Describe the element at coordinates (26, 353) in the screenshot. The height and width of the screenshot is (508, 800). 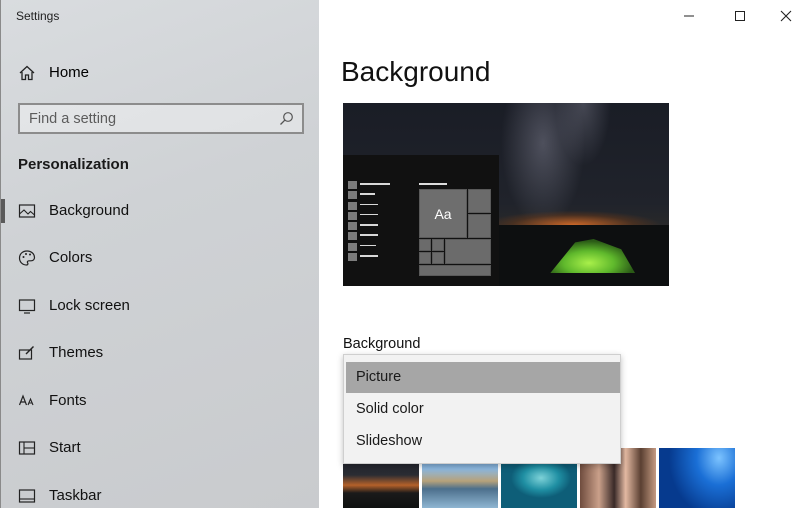
I see `themes-icon` at that location.